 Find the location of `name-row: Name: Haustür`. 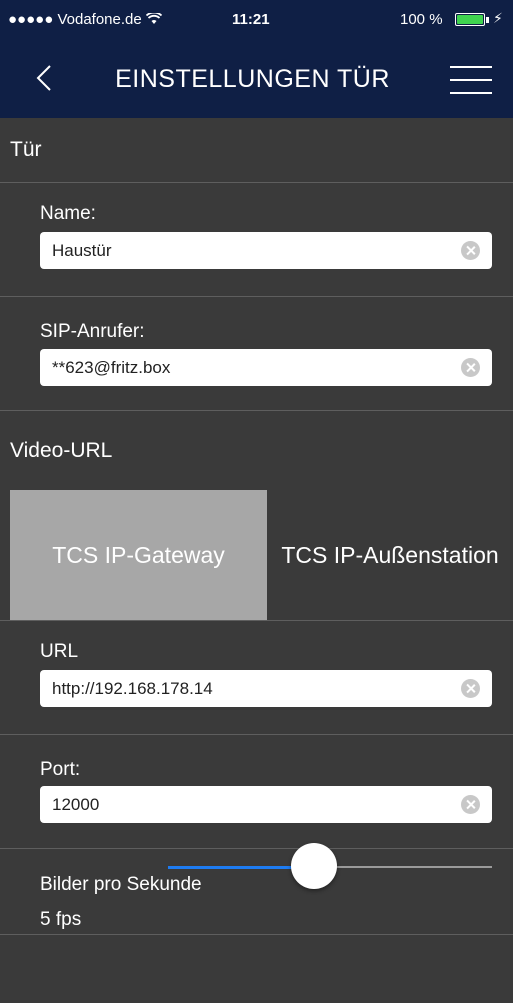

name-row: Name: Haustür is located at coordinates (256, 239).